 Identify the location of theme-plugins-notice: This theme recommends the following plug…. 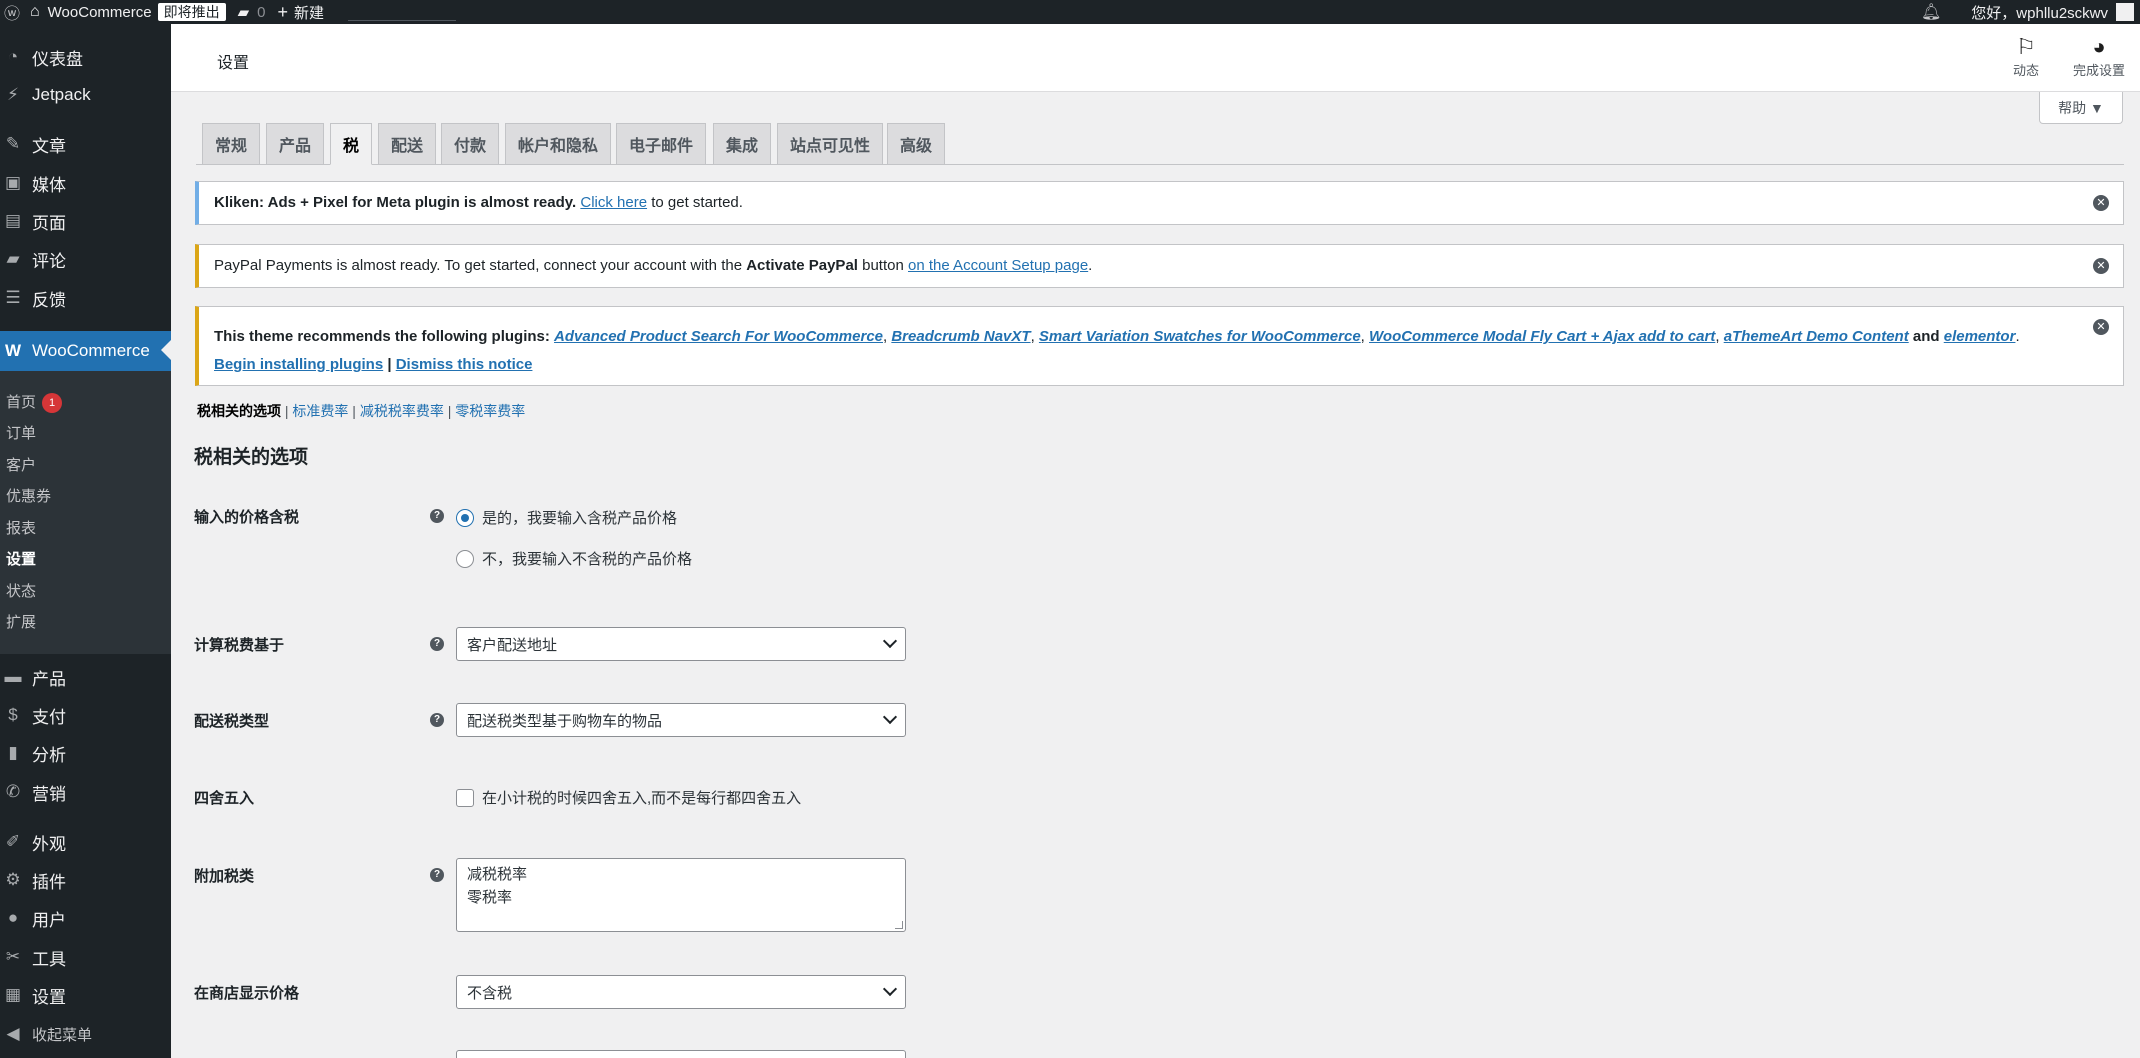
(1159, 346).